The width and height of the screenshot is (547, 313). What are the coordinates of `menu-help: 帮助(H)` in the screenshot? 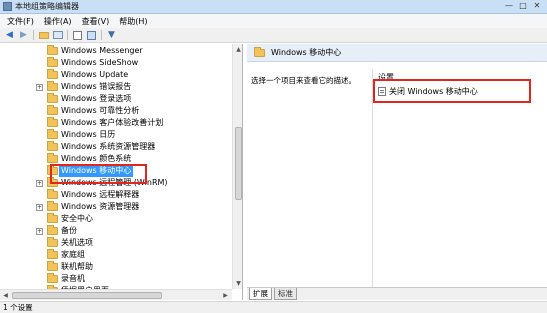 It's located at (133, 21).